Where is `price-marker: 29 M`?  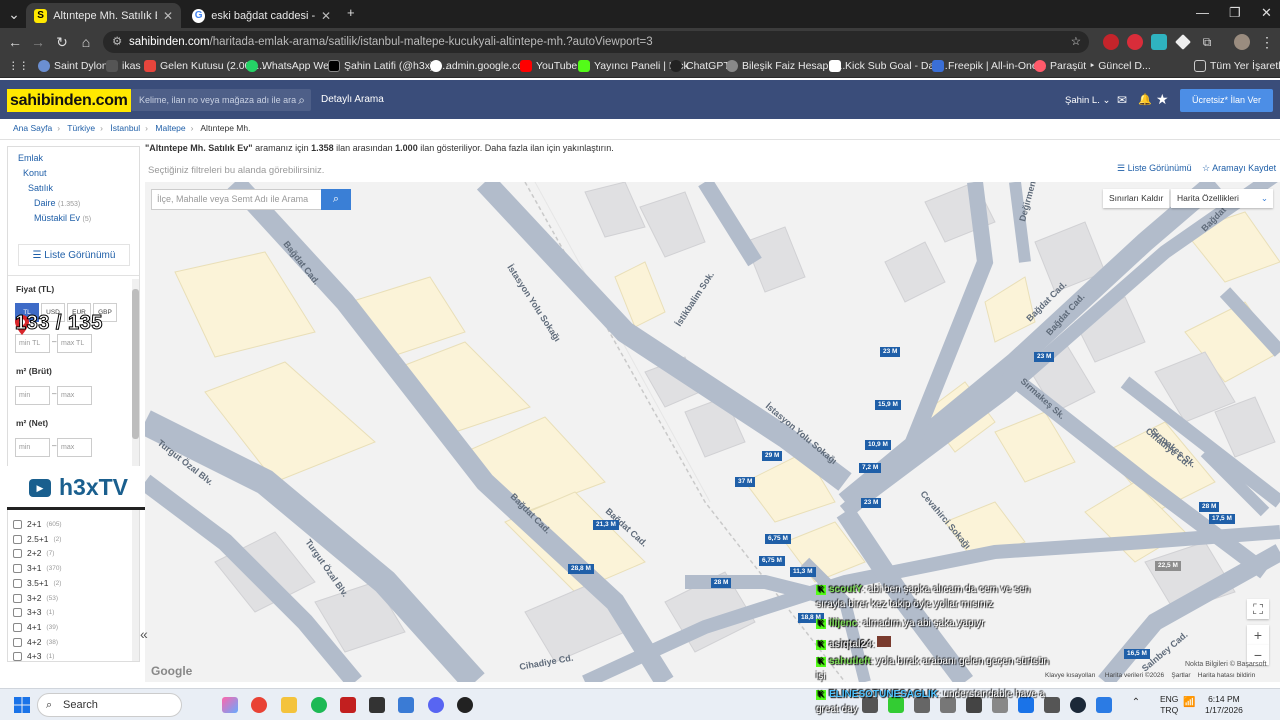
price-marker: 29 M is located at coordinates (772, 456).